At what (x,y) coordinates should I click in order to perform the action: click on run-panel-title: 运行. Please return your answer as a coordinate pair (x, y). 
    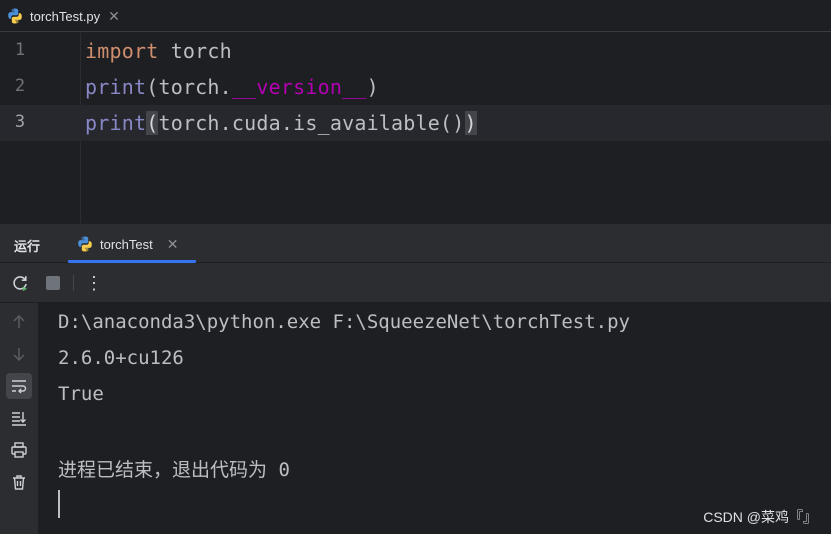
    Looking at the image, I should click on (27, 246).